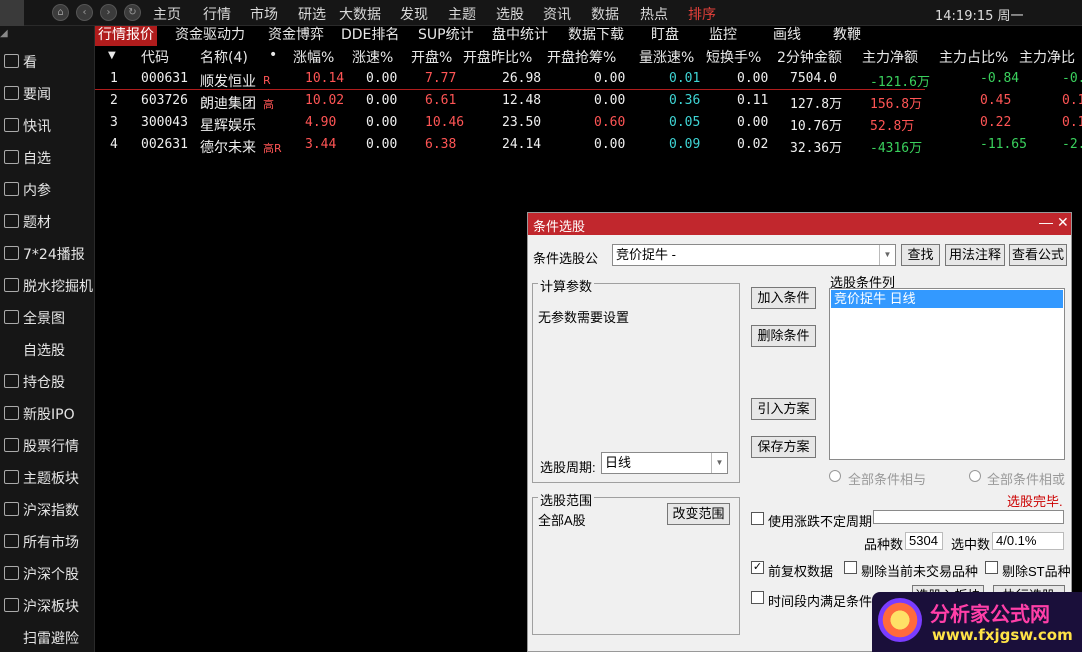  What do you see at coordinates (497, 57) in the screenshot?
I see `column-header: 开盘昨比%` at bounding box center [497, 57].